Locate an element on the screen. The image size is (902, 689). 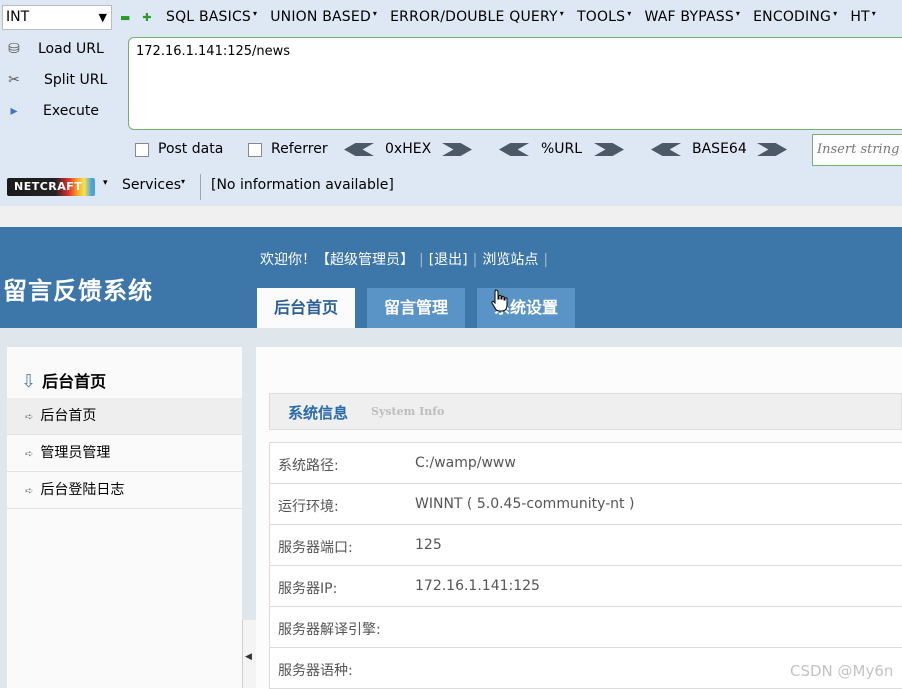
collapse-left-icon: ◀ is located at coordinates (248, 657).